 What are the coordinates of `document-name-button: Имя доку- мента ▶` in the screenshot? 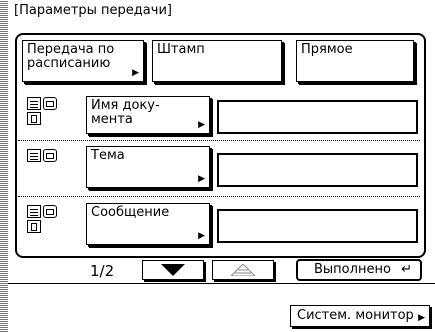 It's located at (148, 115).